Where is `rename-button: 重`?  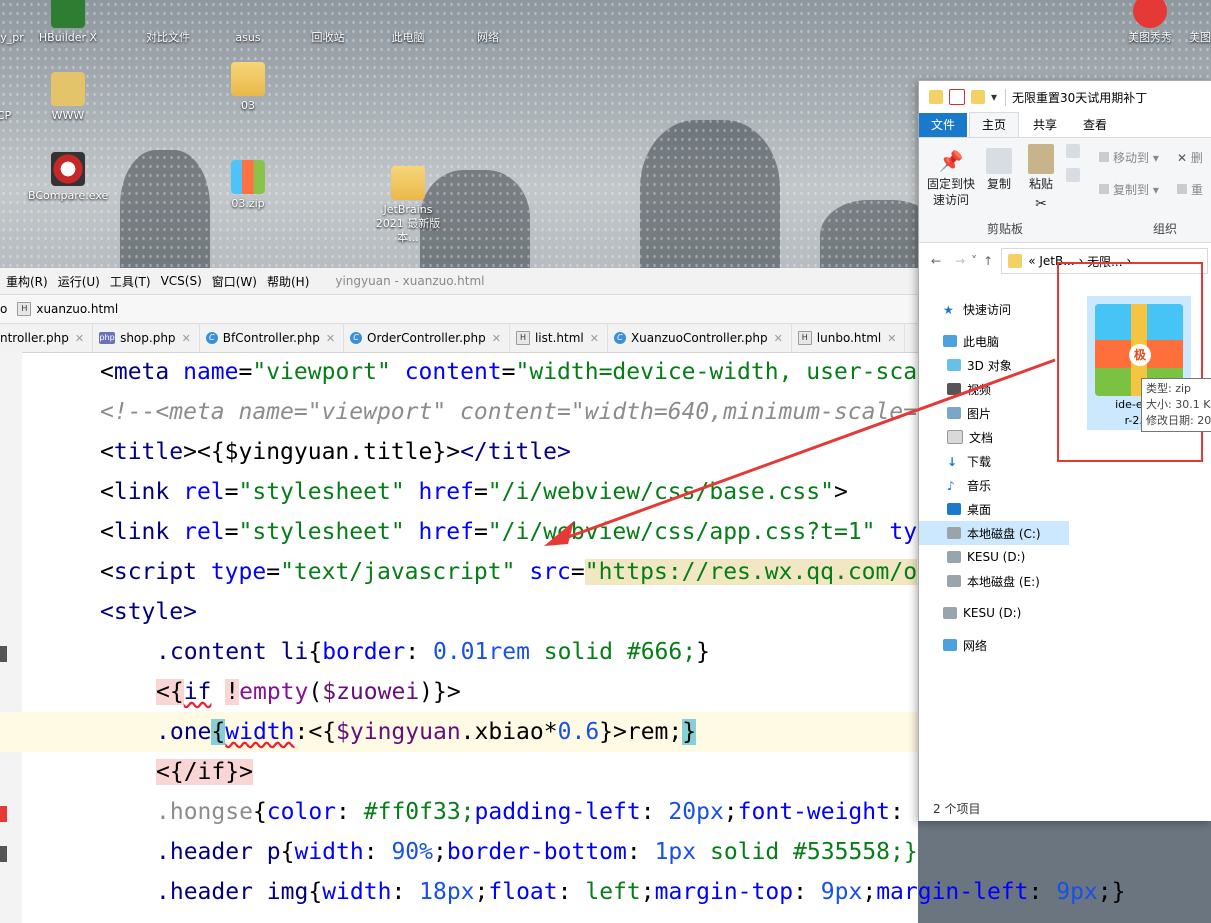
rename-button: 重 is located at coordinates (1194, 190).